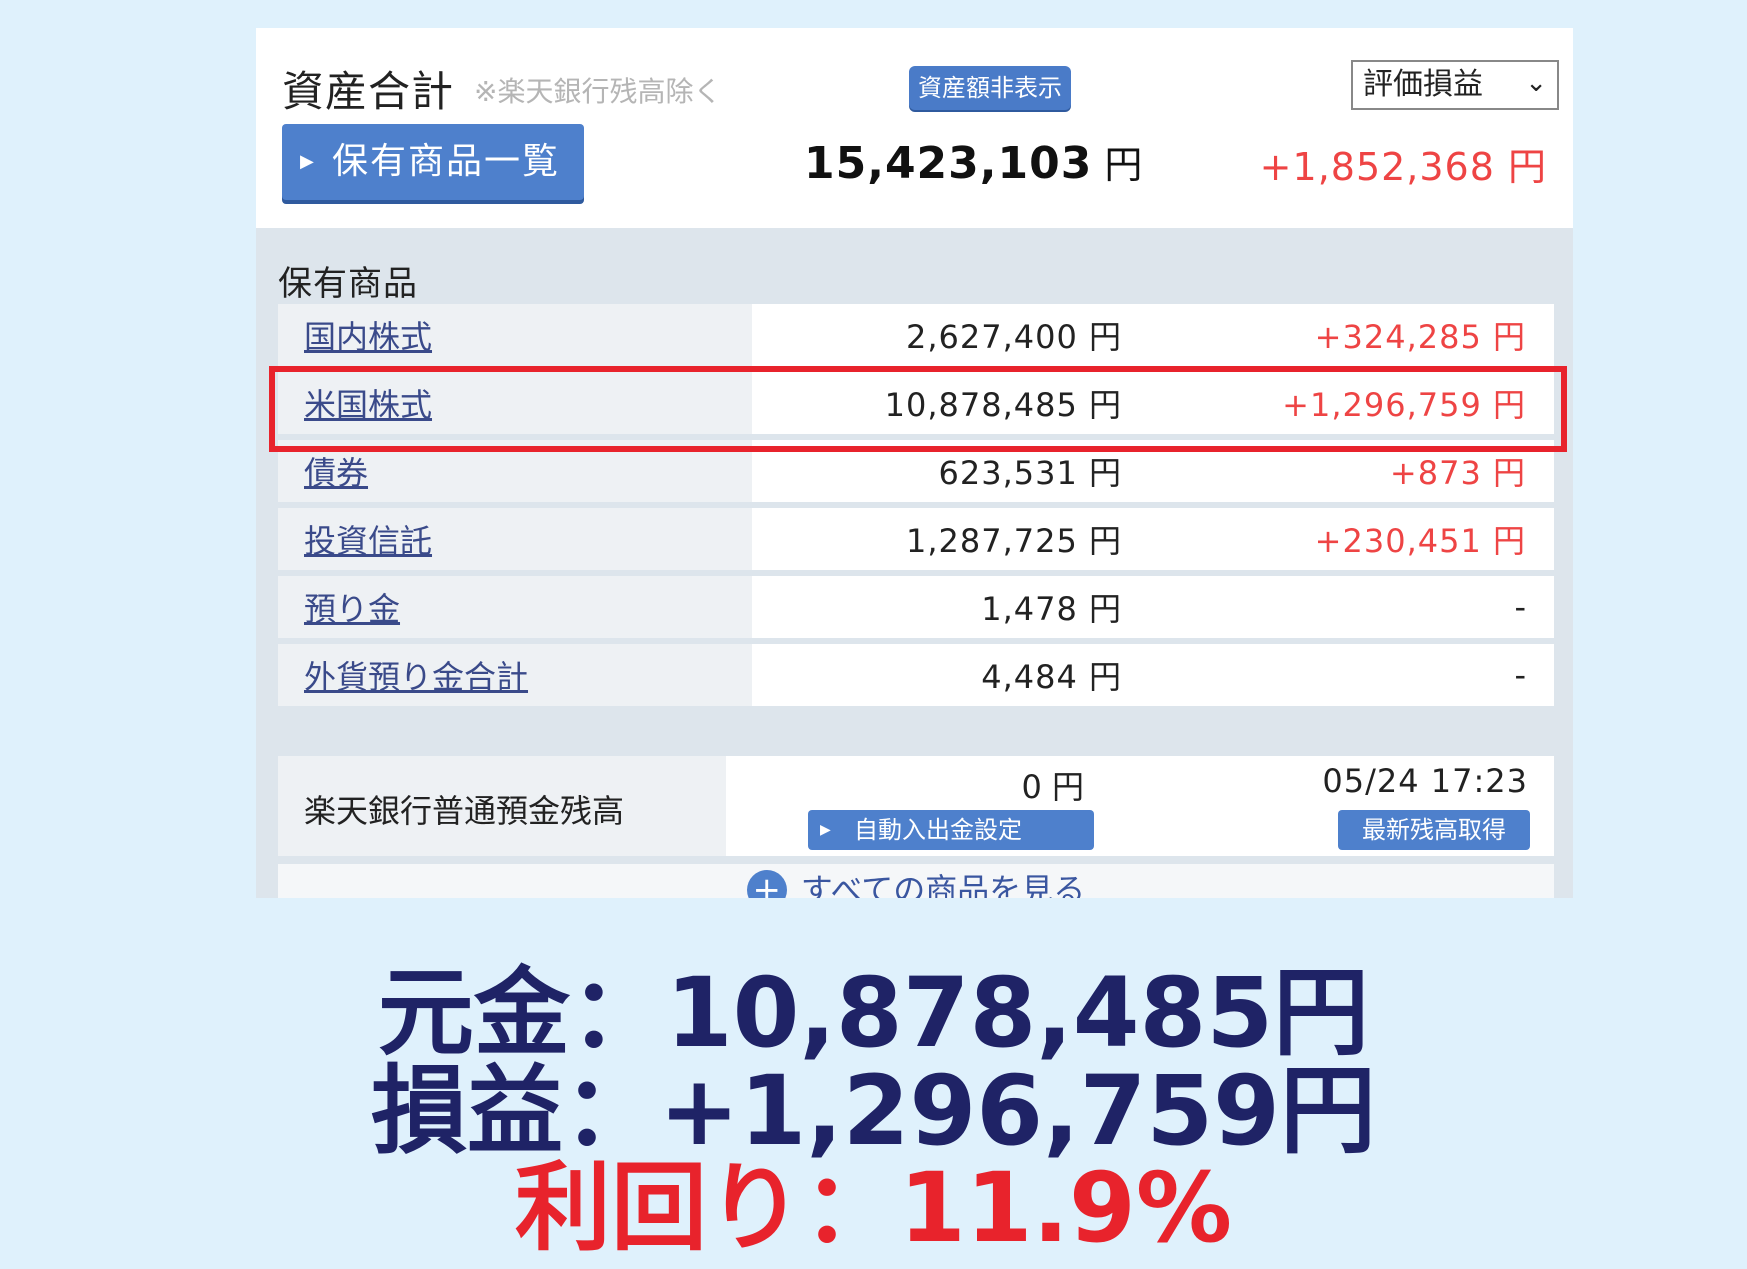 The image size is (1747, 1269). Describe the element at coordinates (352, 609) in the screenshot. I see `holding-link-deposits: 預り金` at that location.